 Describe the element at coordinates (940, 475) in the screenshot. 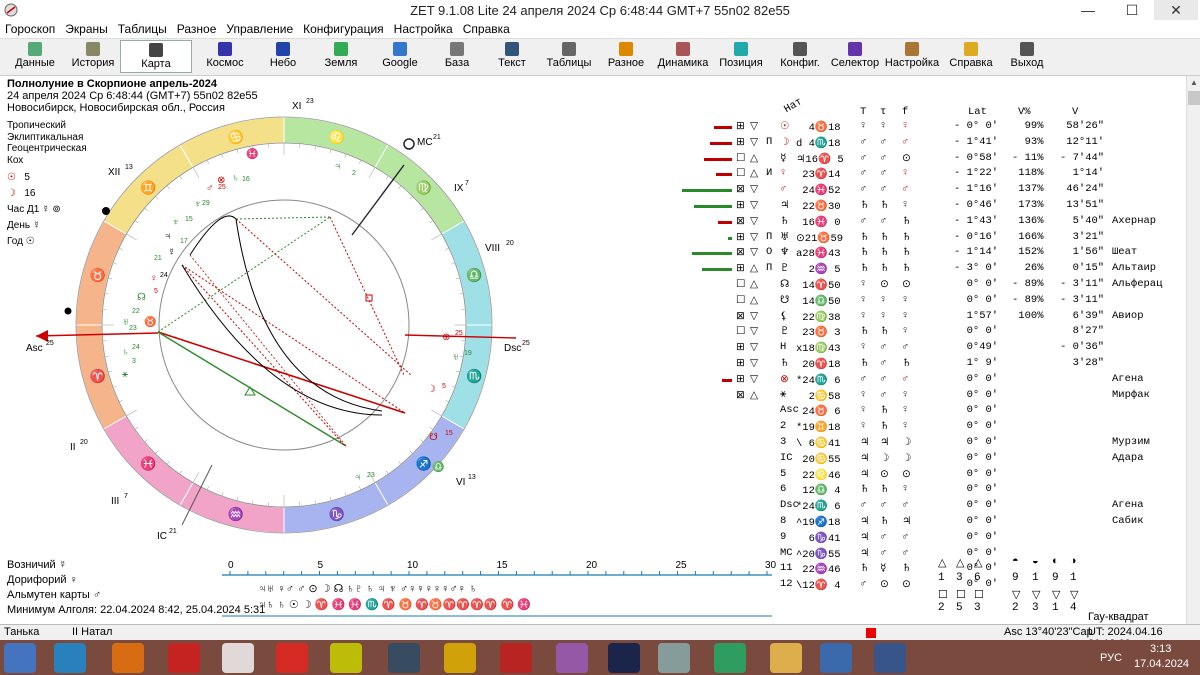

I see `table-row: 5 22♌46 ♃ ⊙ ⊙ 0° 0'` at that location.